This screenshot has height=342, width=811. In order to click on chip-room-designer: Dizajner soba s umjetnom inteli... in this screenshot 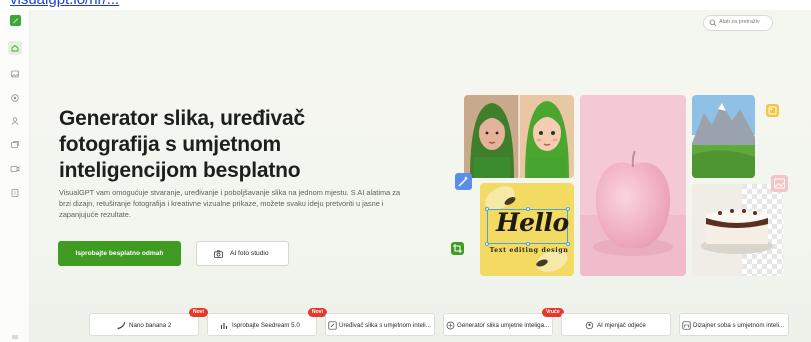, I will do `click(734, 324)`.